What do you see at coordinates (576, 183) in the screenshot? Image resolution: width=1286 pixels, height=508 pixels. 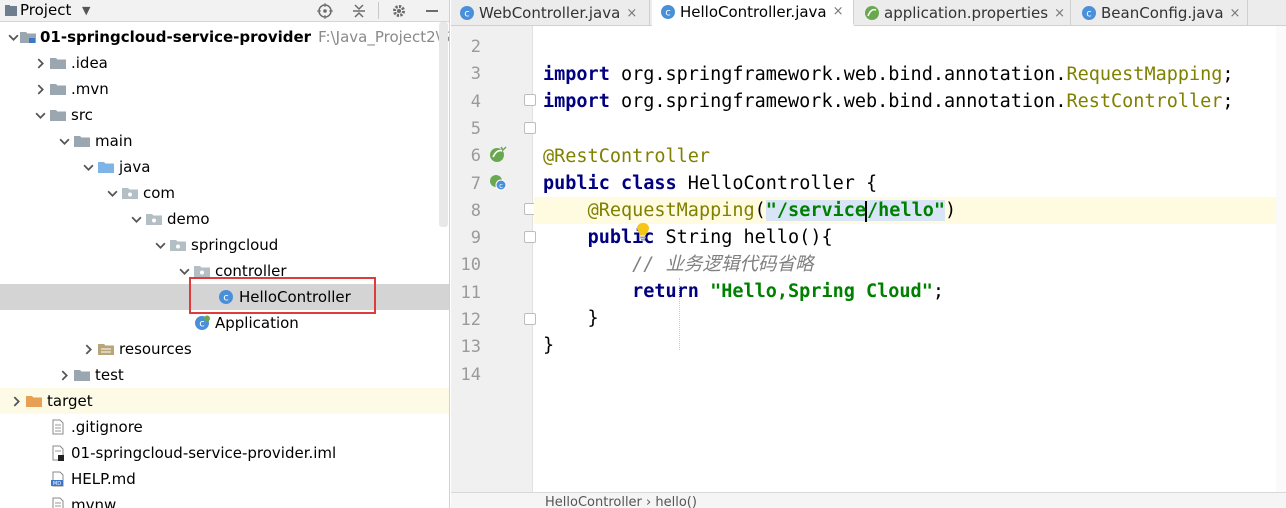 I see `keyword: public` at bounding box center [576, 183].